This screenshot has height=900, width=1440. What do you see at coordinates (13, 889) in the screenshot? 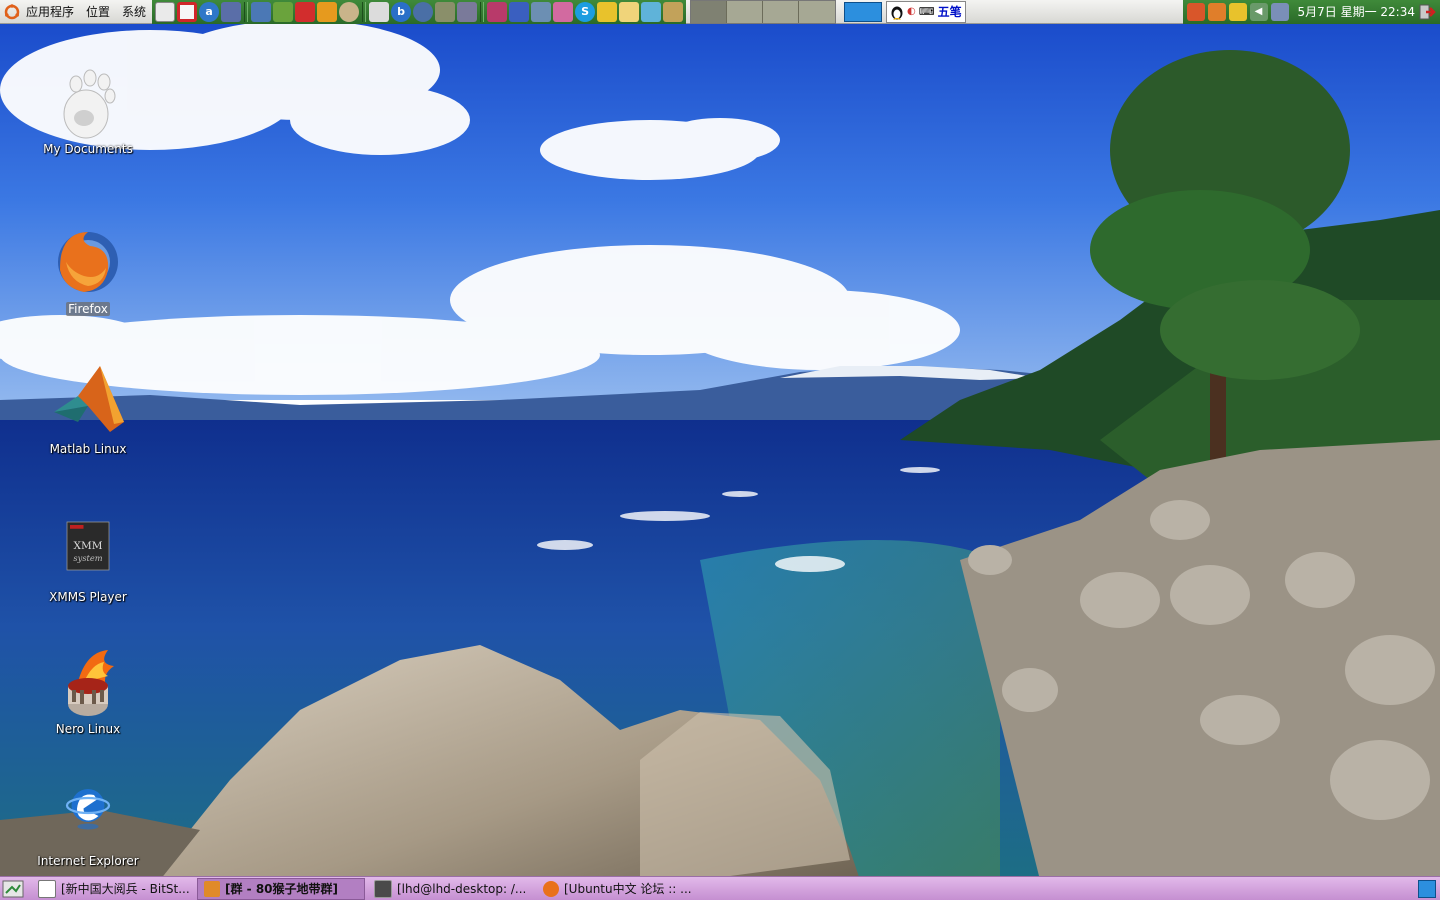
I see `show-desktop-icon` at bounding box center [13, 889].